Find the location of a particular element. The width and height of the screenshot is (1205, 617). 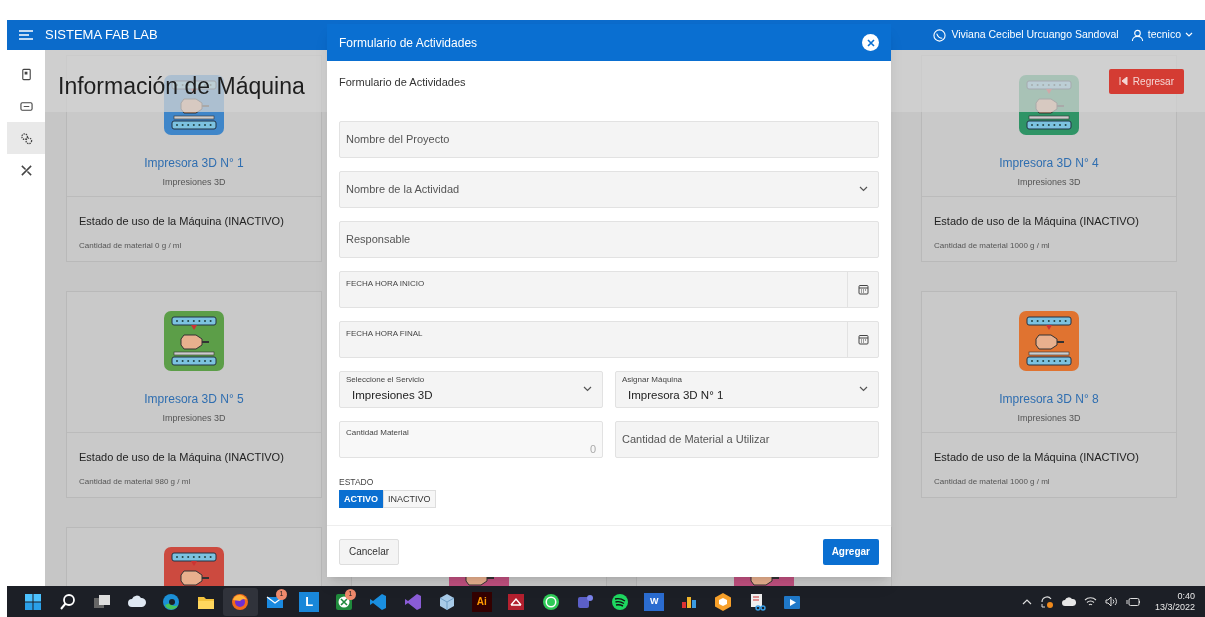

field-label: Seleccione el Servicio is located at coordinates (386, 379).